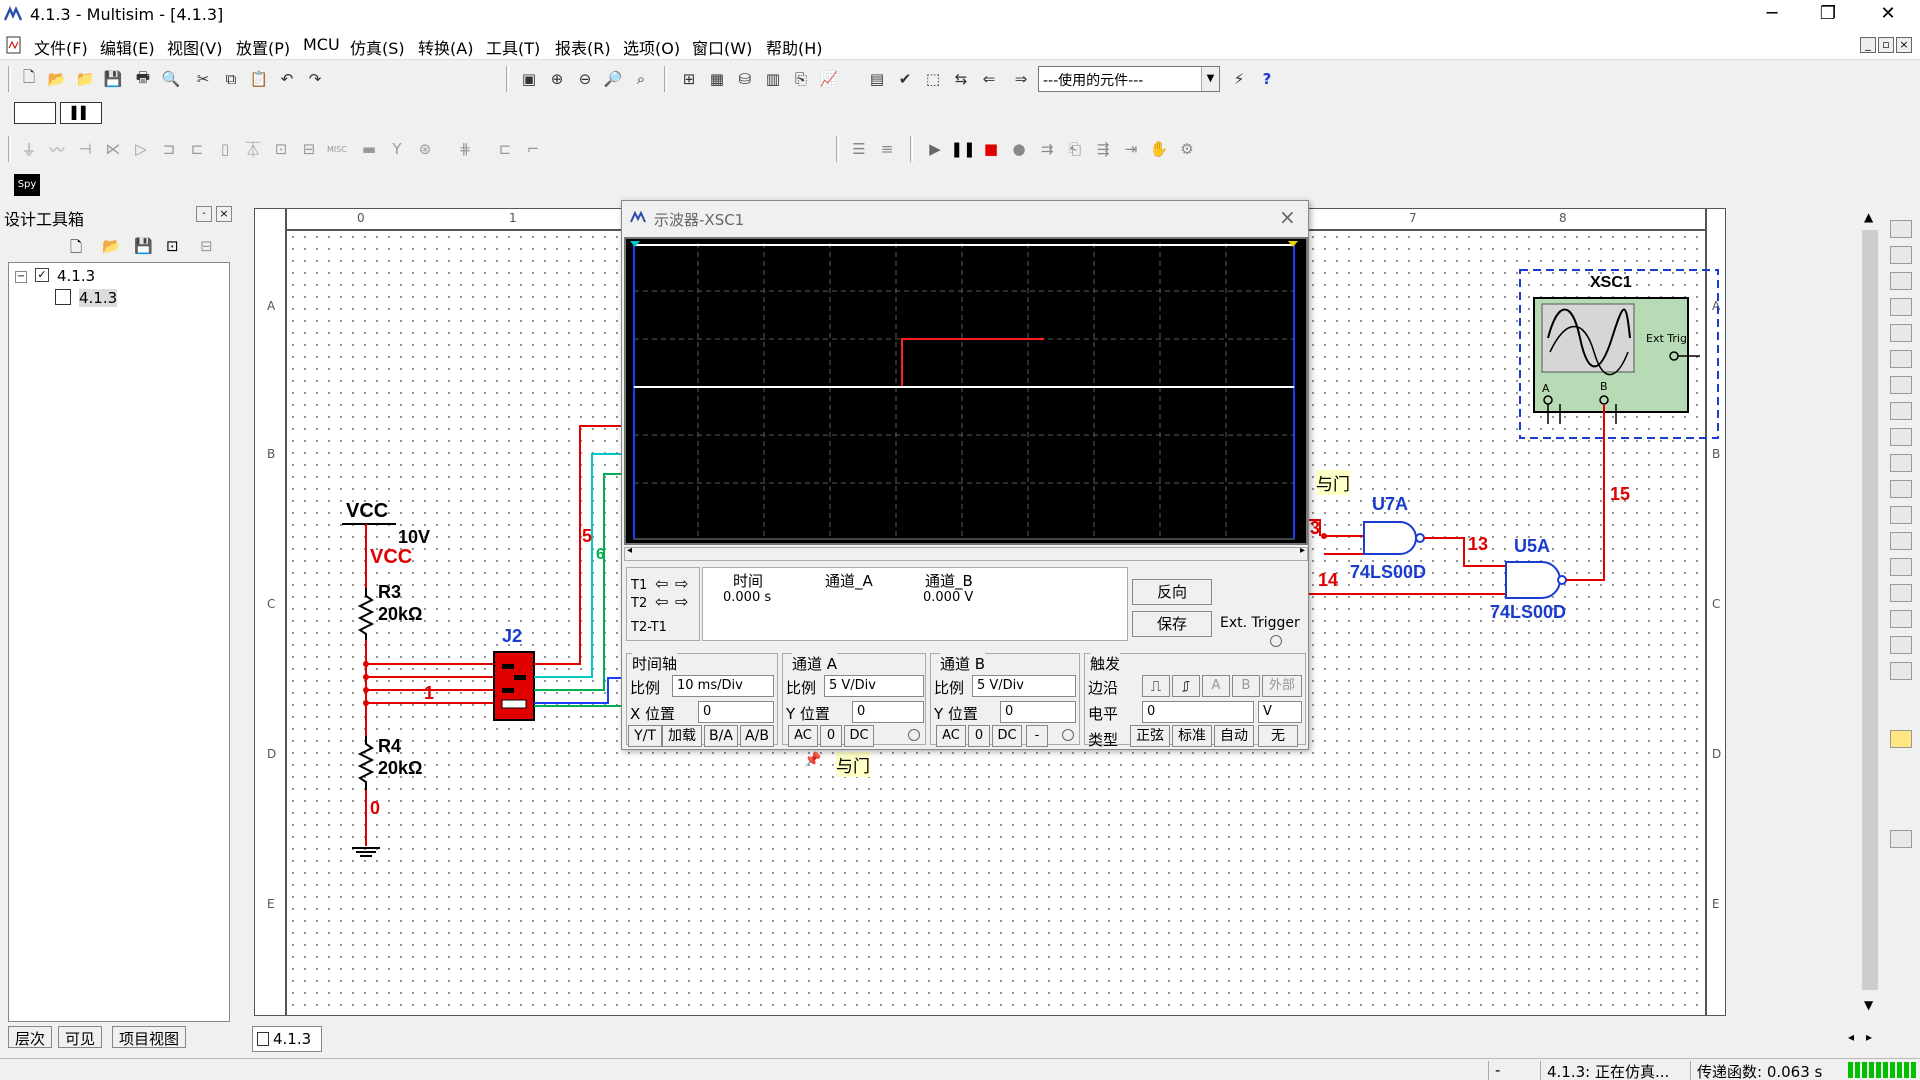 This screenshot has width=1920, height=1080. I want to click on probe-icon: ✋, so click(1159, 149).